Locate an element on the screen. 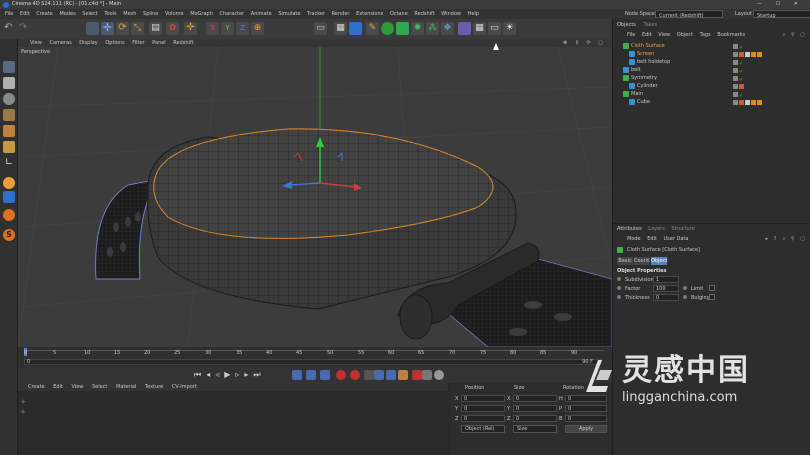  limit-checkbox is located at coordinates (712, 288).